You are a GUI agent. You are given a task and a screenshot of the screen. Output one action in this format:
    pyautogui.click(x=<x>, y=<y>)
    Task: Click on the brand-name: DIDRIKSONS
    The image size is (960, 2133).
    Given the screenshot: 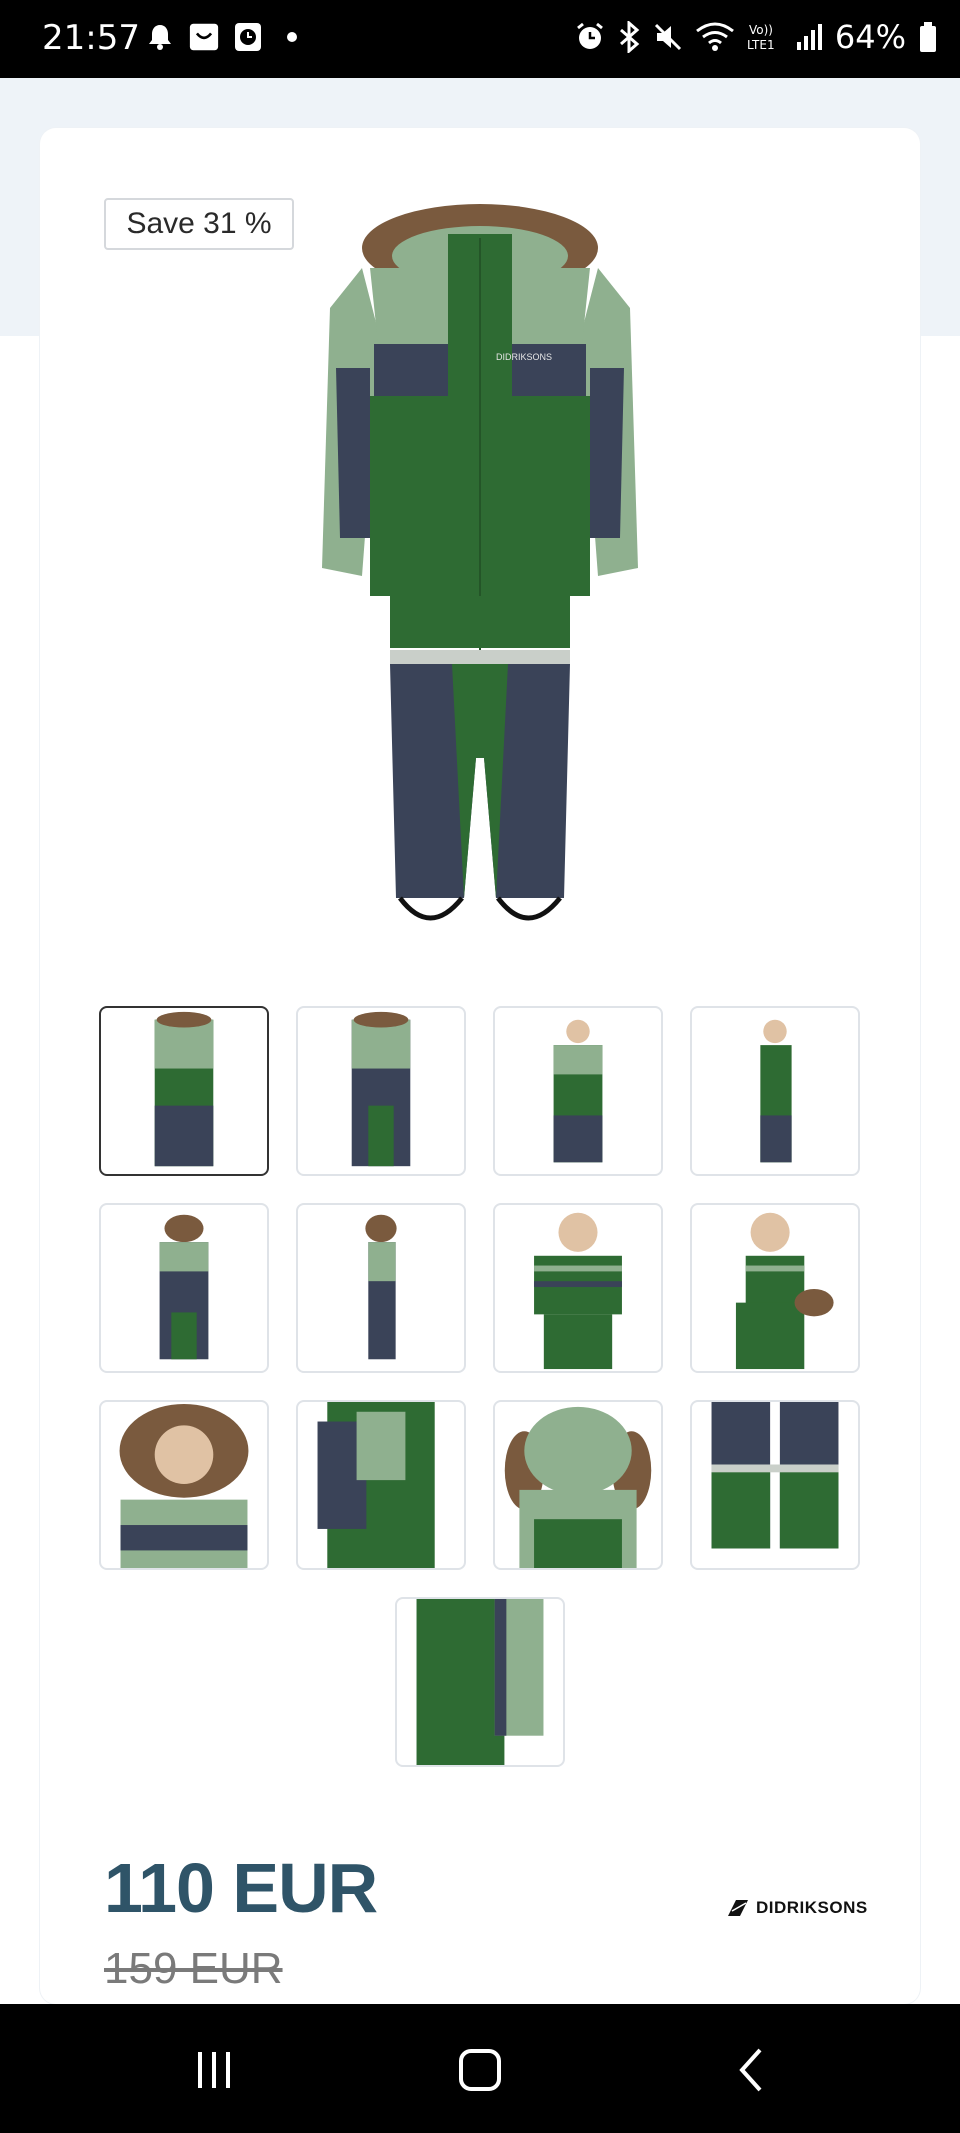 What is the action you would take?
    pyautogui.click(x=812, y=1907)
    